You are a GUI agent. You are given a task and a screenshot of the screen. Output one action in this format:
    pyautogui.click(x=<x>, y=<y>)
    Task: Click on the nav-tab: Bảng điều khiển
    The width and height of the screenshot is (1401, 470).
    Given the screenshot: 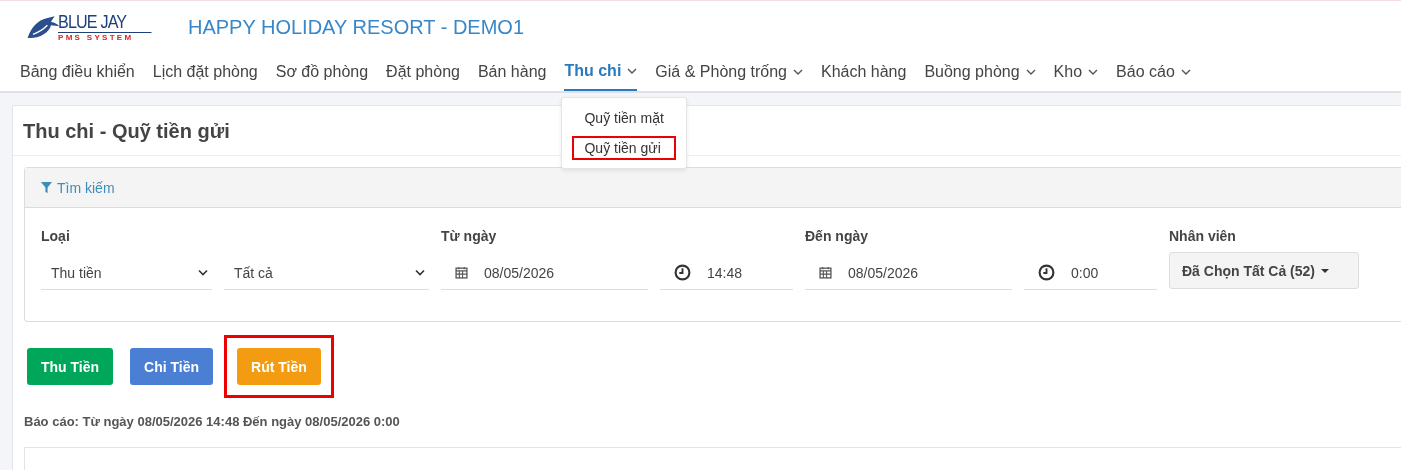 What is the action you would take?
    pyautogui.click(x=77, y=72)
    